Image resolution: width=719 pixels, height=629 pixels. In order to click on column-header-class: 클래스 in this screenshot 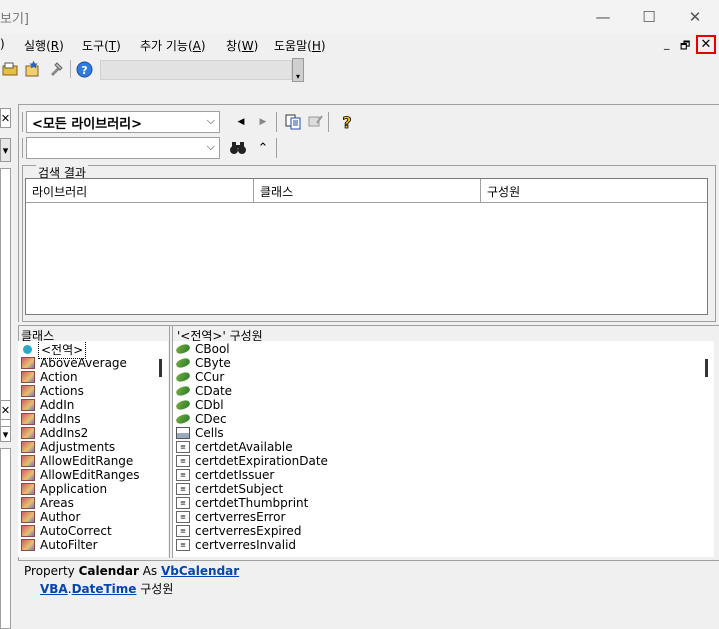, I will do `click(367, 191)`.